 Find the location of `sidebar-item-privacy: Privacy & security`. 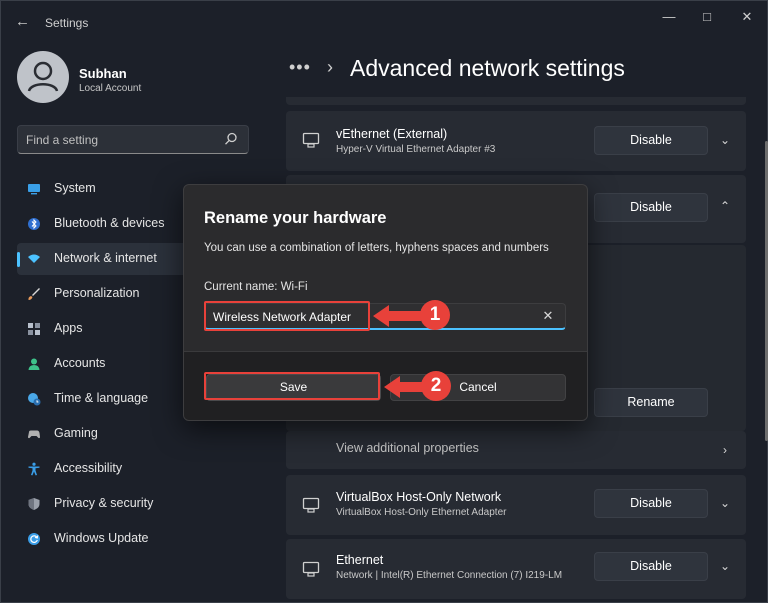

sidebar-item-privacy: Privacy & security is located at coordinates (146, 504).